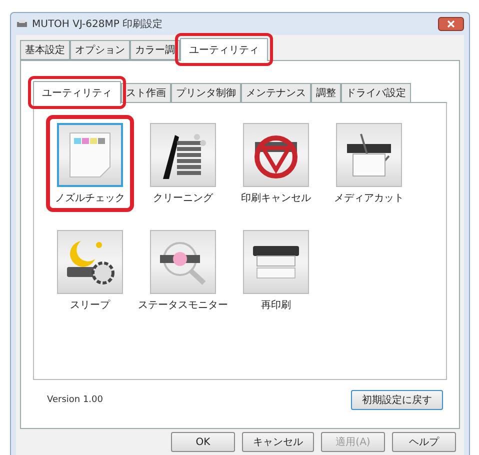 The image size is (479, 455). What do you see at coordinates (369, 198) in the screenshot?
I see `utility-label: メディアカット` at bounding box center [369, 198].